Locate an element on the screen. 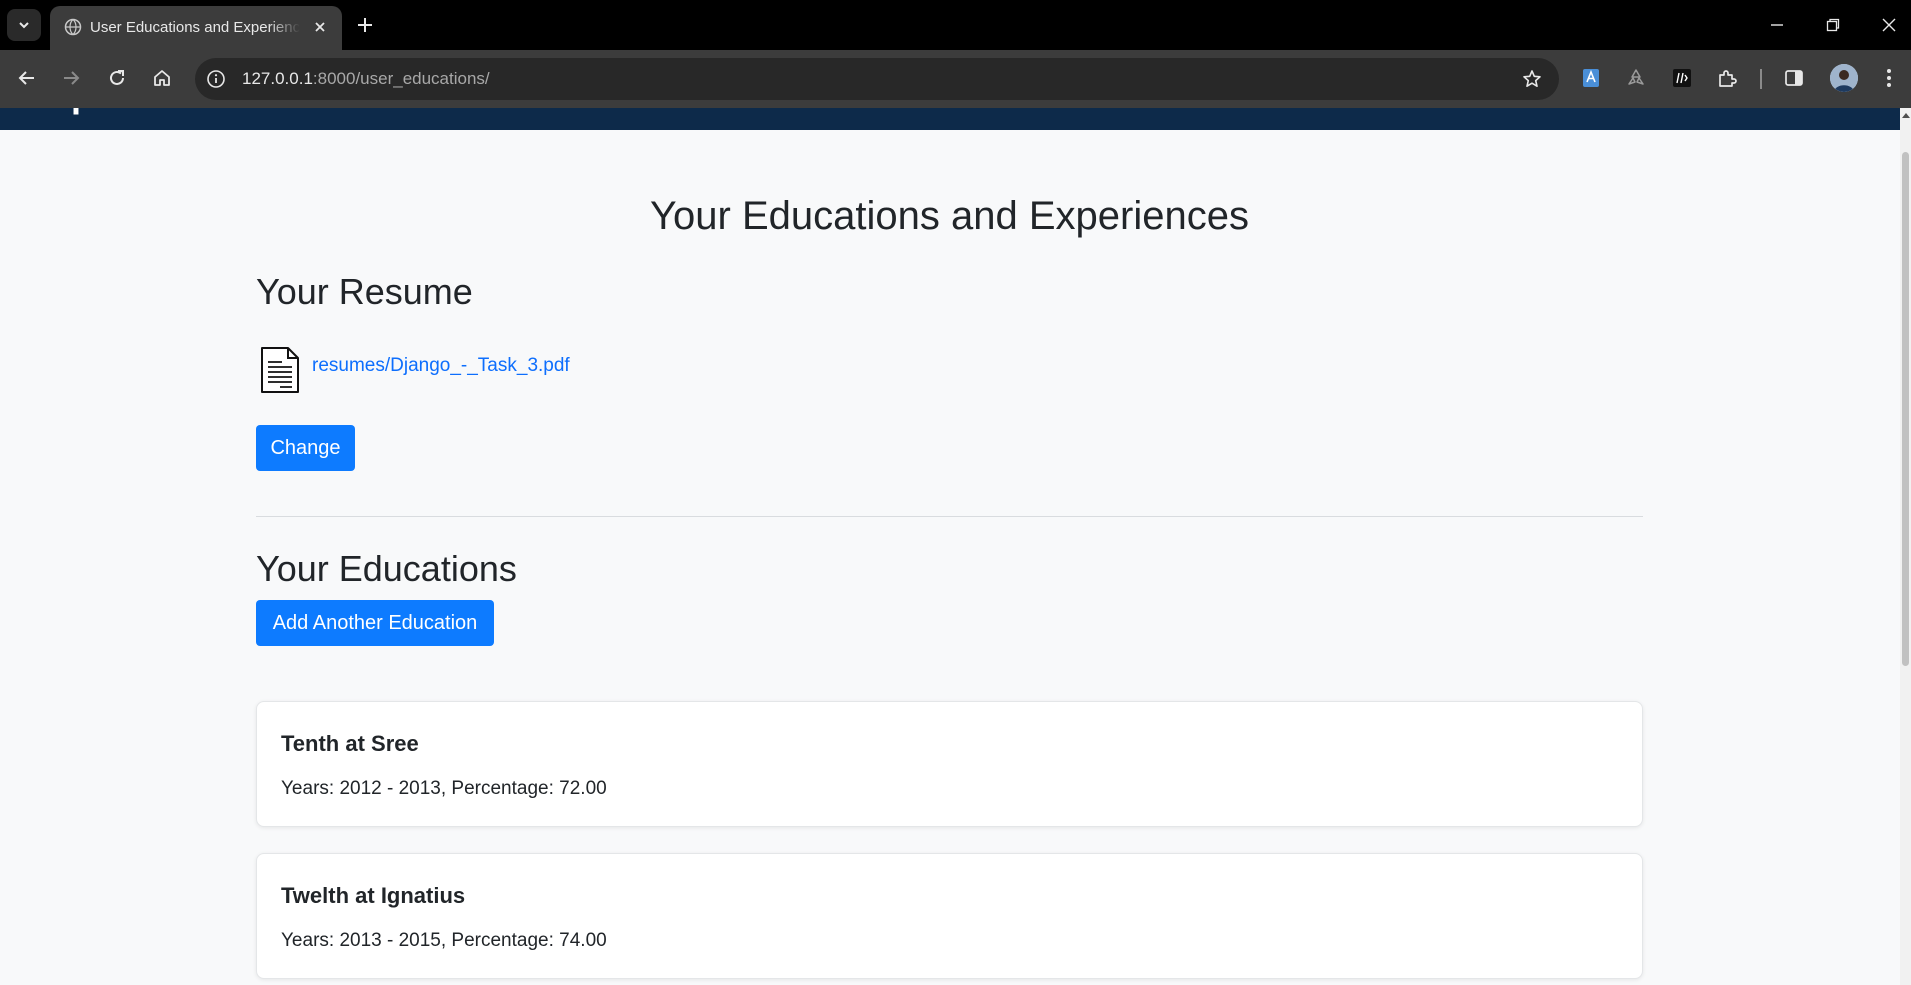 The height and width of the screenshot is (985, 1911). url-path: :8000/user_educations/ is located at coordinates (401, 78).